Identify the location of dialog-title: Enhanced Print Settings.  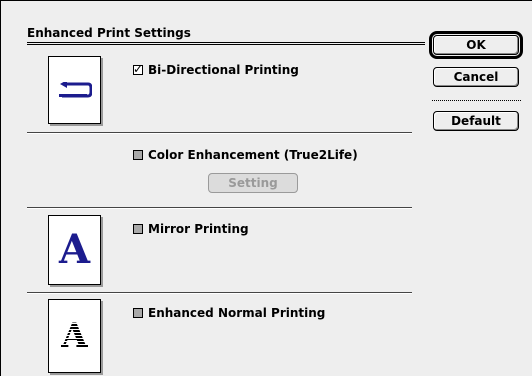
(109, 33).